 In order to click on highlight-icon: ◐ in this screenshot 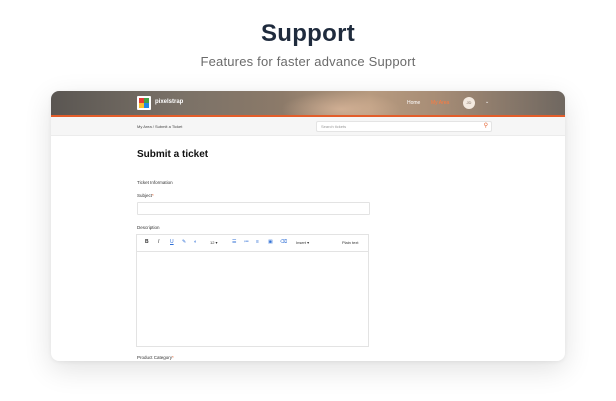, I will do `click(195, 242)`.